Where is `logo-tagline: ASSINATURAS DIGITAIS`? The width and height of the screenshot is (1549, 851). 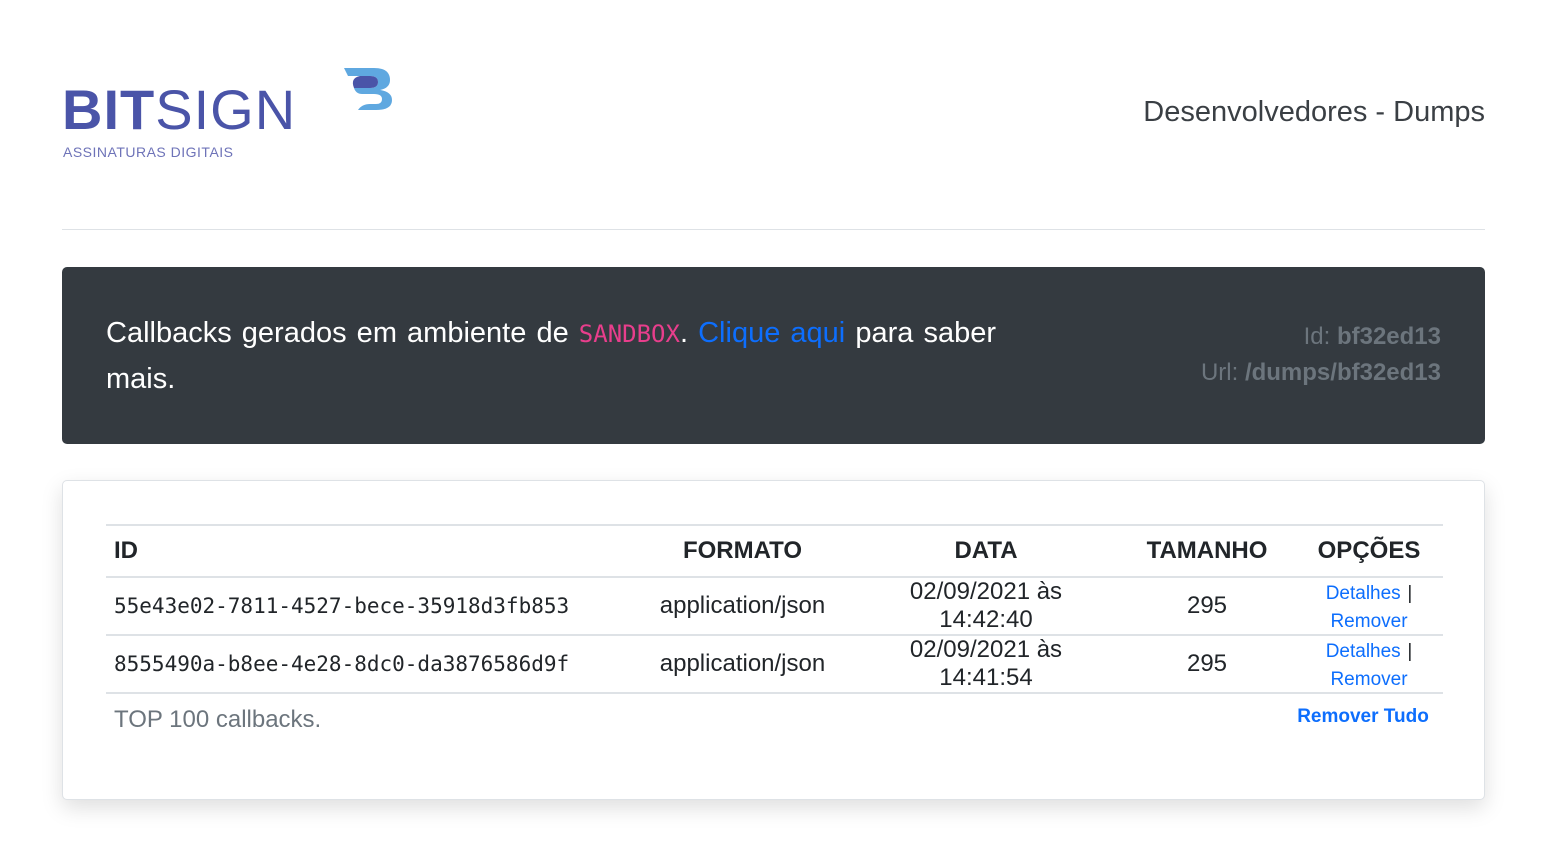 logo-tagline: ASSINATURAS DIGITAIS is located at coordinates (148, 152).